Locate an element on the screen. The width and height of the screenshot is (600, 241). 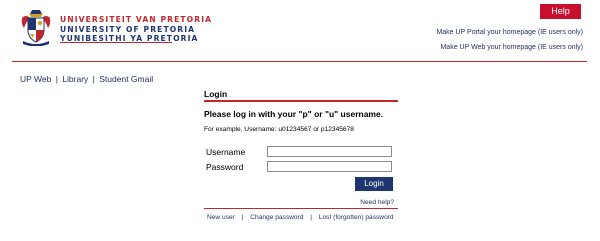
need-help-link: Need help? is located at coordinates (377, 202).